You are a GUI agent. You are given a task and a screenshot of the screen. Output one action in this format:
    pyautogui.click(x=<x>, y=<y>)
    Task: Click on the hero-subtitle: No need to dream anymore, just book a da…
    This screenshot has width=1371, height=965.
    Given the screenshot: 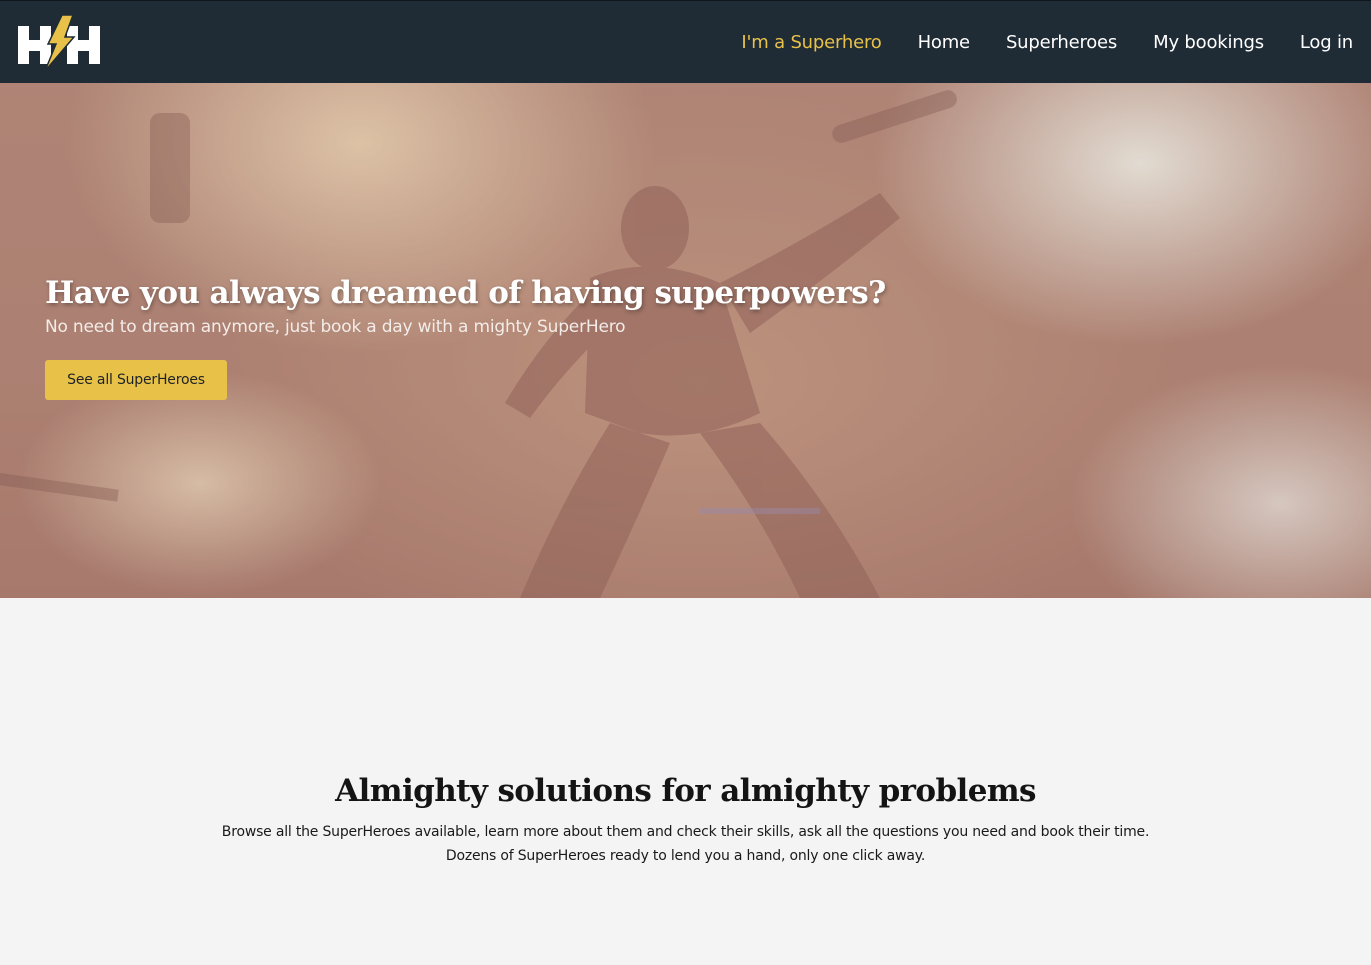 What is the action you would take?
    pyautogui.click(x=335, y=327)
    